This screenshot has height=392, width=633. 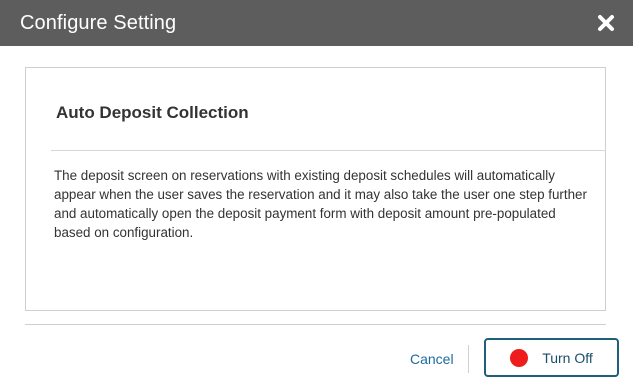 What do you see at coordinates (519, 357) in the screenshot?
I see `red-dot-icon` at bounding box center [519, 357].